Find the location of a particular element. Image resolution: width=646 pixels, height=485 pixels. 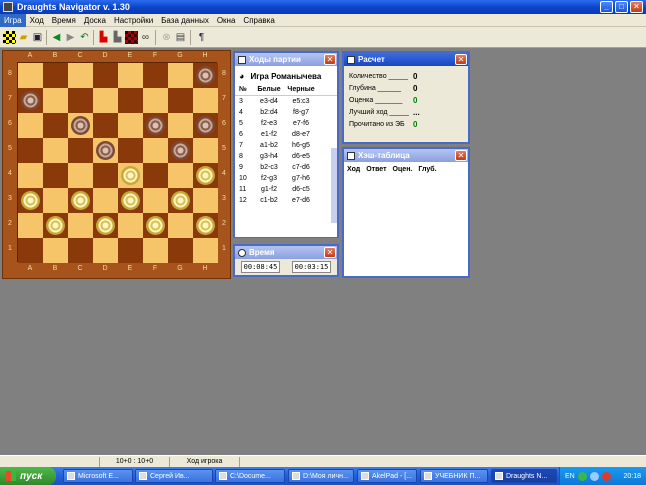

square-e6 is located at coordinates (130, 125).